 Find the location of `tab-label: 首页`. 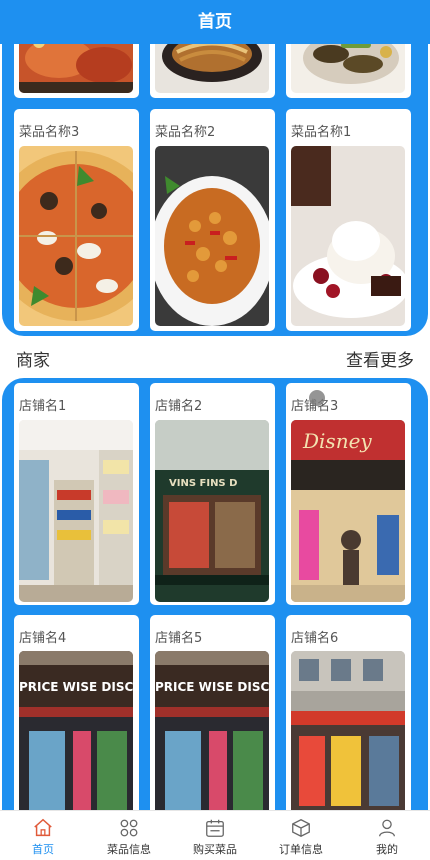

tab-label: 首页 is located at coordinates (43, 849).